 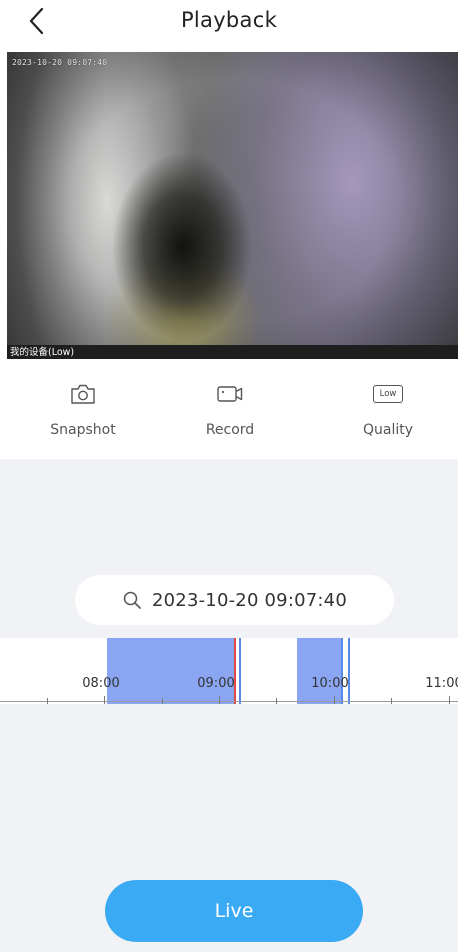 I want to click on live-button: Live, so click(x=234, y=911).